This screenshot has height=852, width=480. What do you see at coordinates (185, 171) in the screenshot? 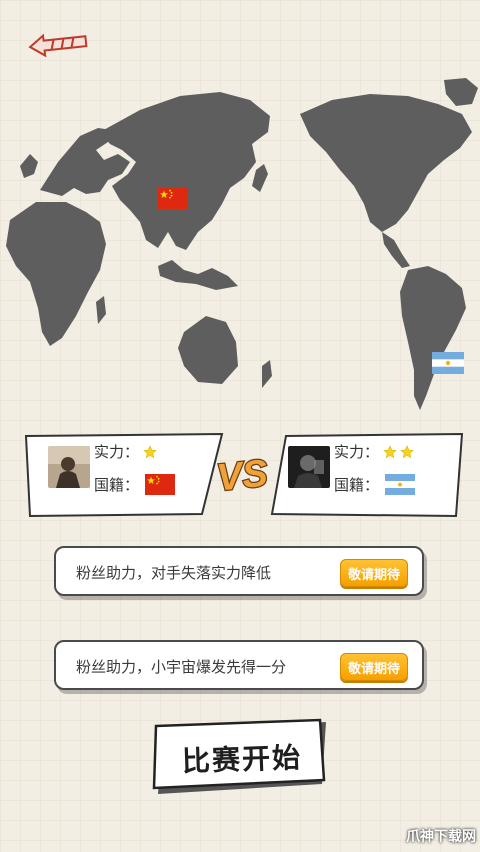
I see `asia-landmass` at bounding box center [185, 171].